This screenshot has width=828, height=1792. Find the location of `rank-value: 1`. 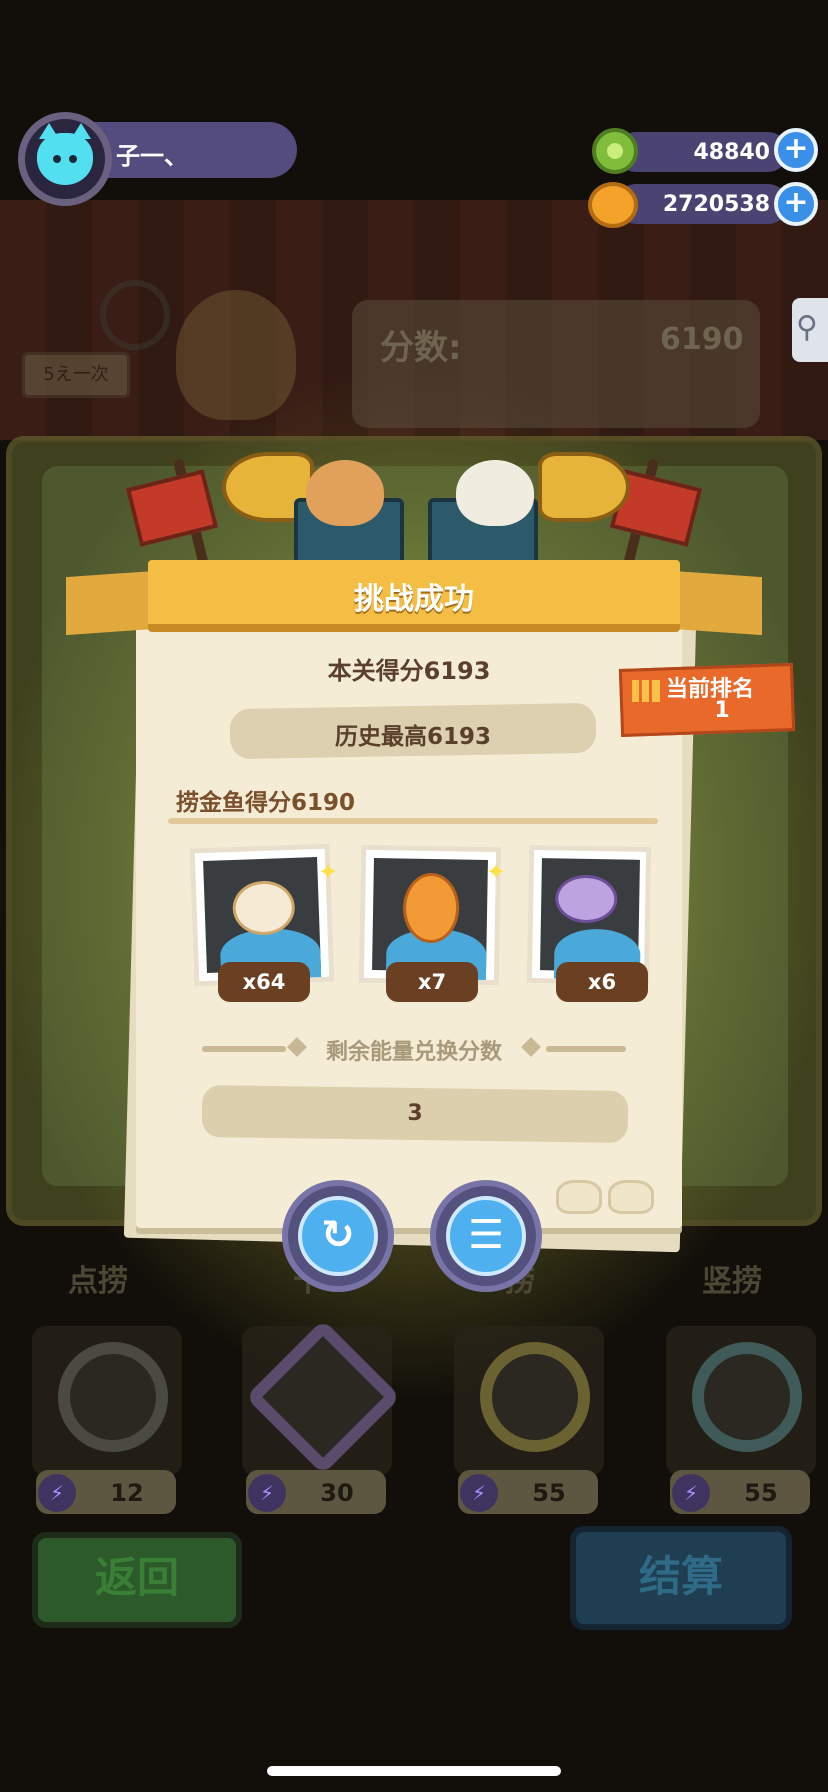

rank-value: 1 is located at coordinates (722, 710).